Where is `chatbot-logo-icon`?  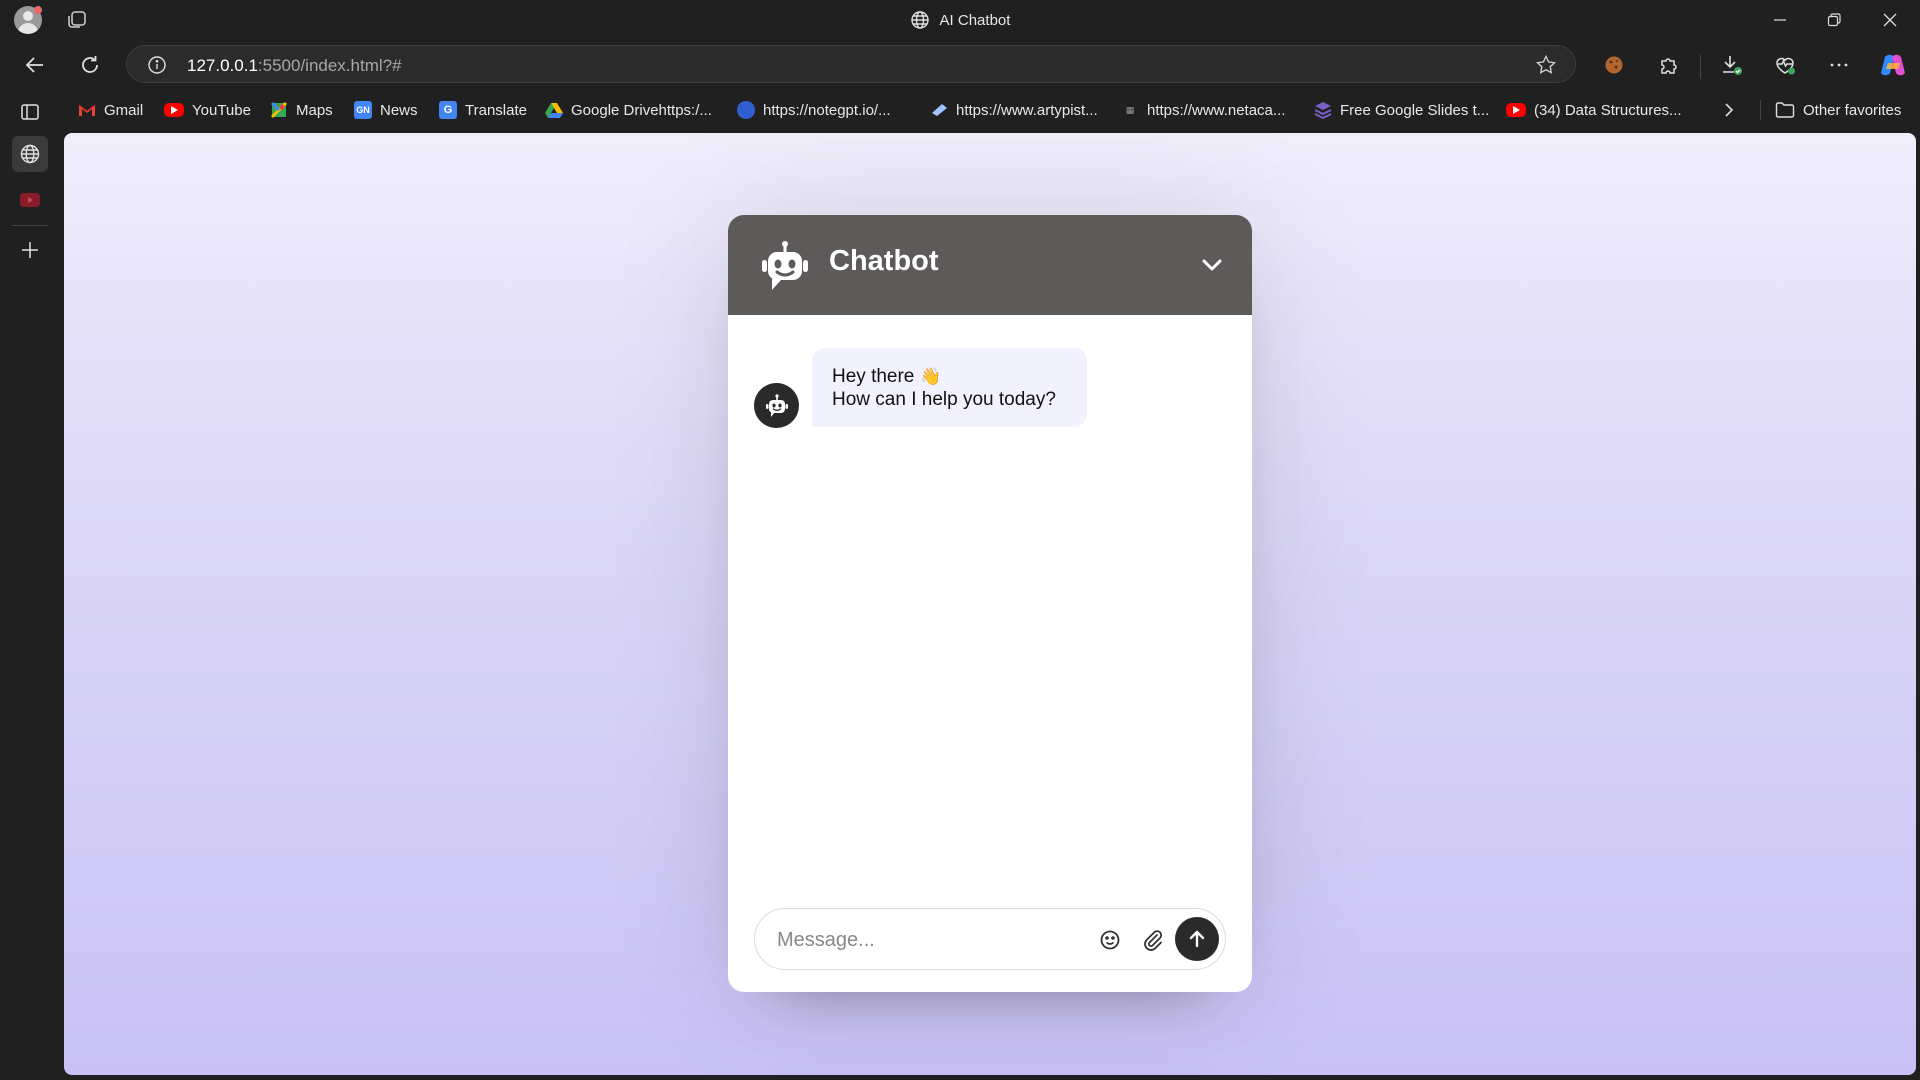 chatbot-logo-icon is located at coordinates (785, 265).